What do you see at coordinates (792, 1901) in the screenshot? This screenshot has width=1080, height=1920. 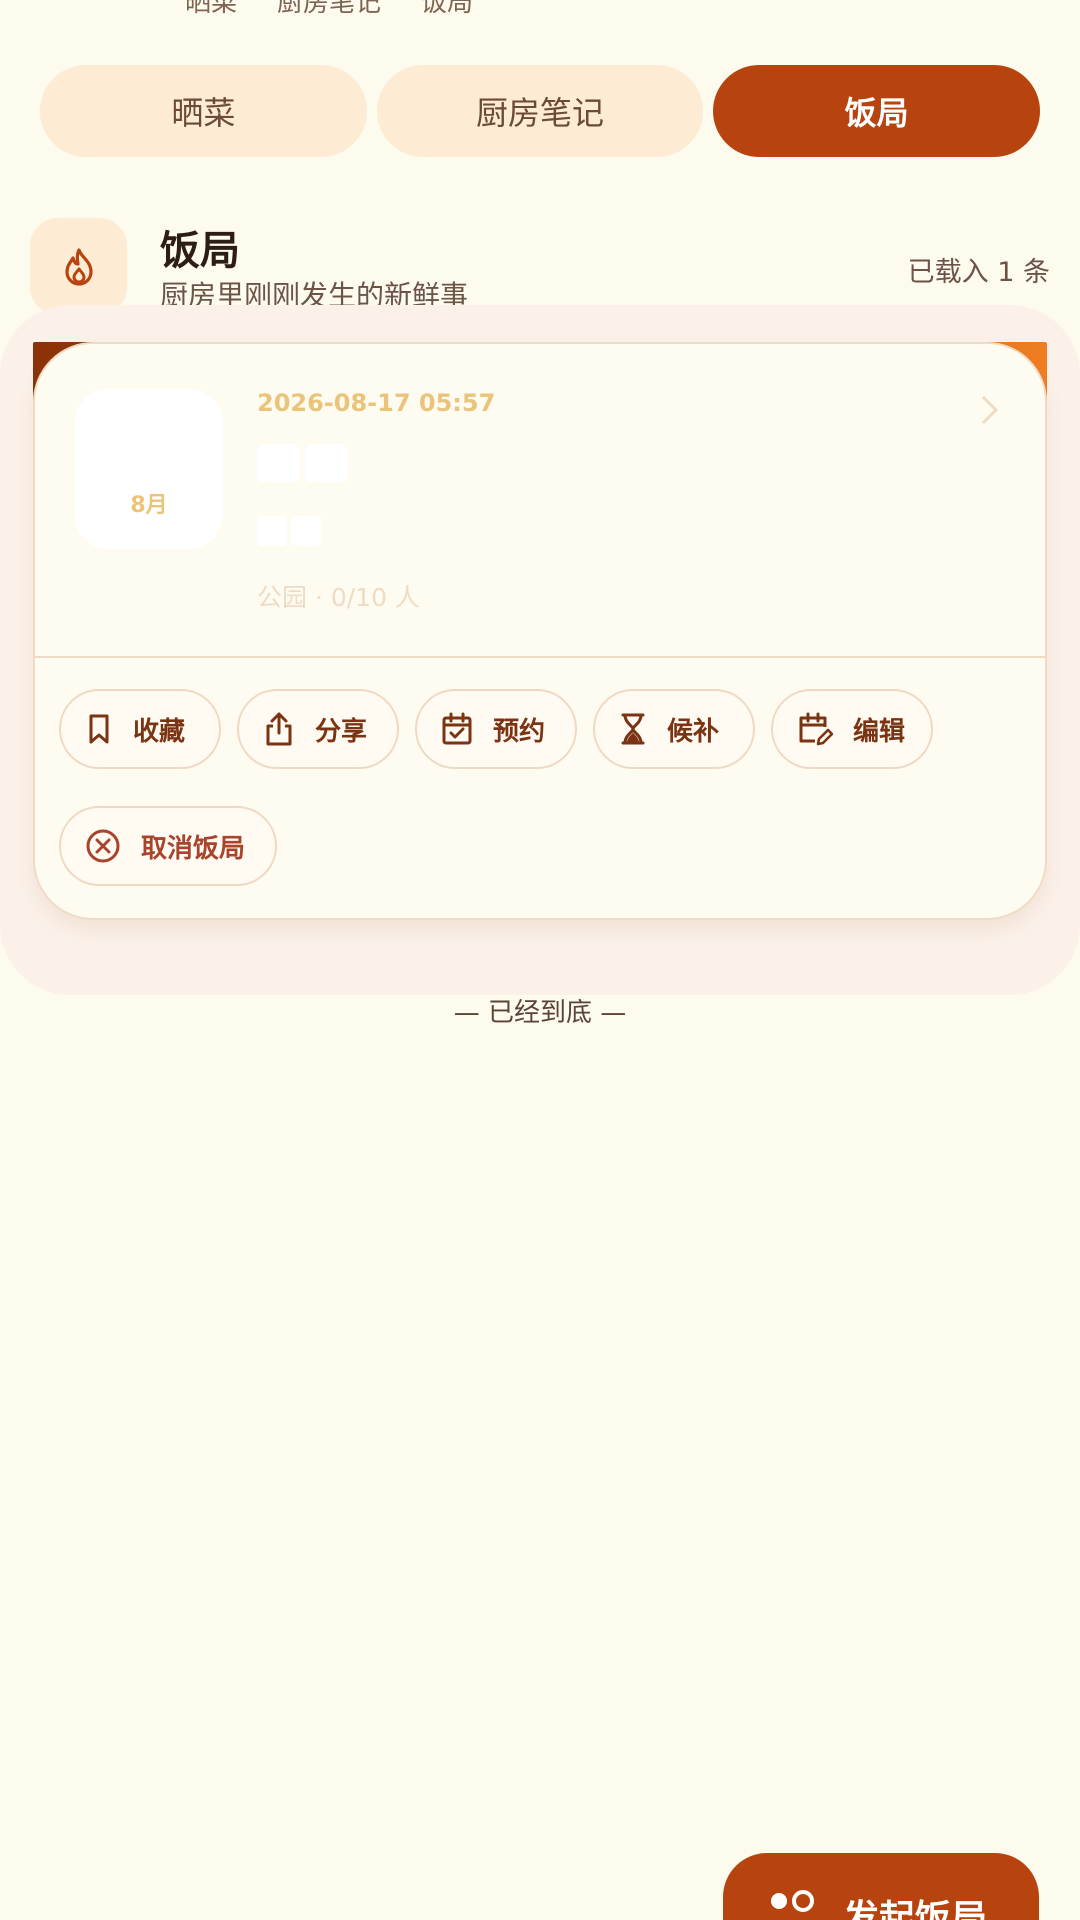 I see `people-icon` at bounding box center [792, 1901].